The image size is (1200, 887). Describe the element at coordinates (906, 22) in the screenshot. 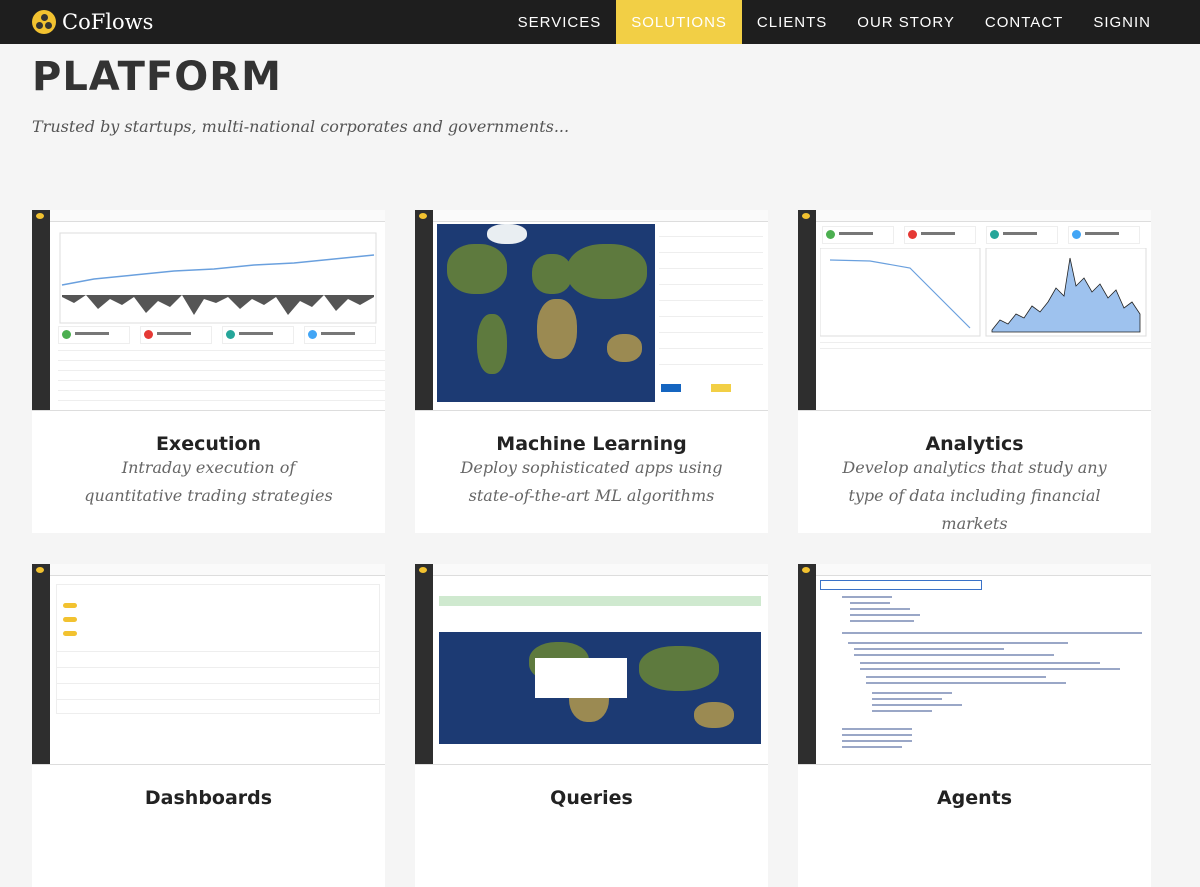

I see `nav-item-our-story: OUR STORY` at that location.